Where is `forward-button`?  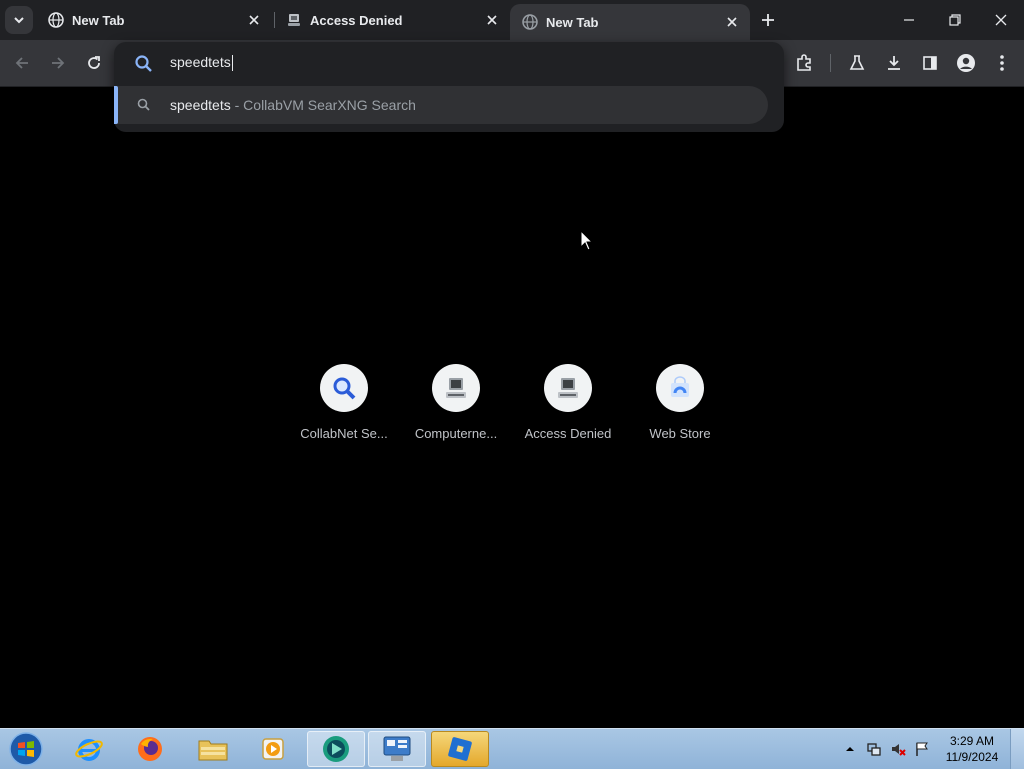 forward-button is located at coordinates (58, 63).